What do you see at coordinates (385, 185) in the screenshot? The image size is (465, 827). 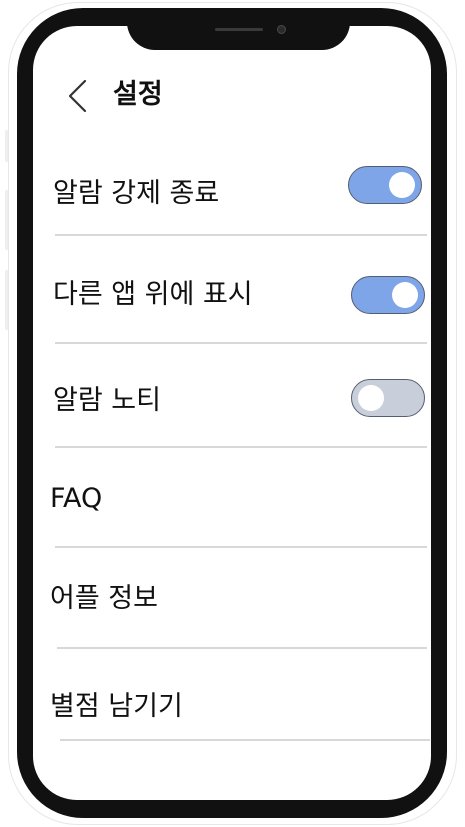 I see `alarm-force-quit-toggle` at bounding box center [385, 185].